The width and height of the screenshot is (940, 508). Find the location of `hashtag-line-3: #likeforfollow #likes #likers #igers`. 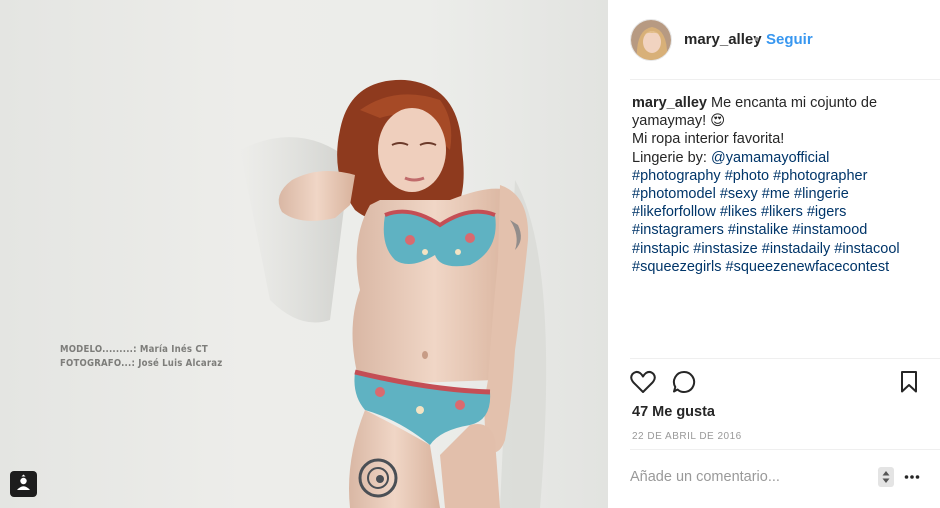

hashtag-line-3: #likeforfollow #likes #likers #igers is located at coordinates (777, 212).